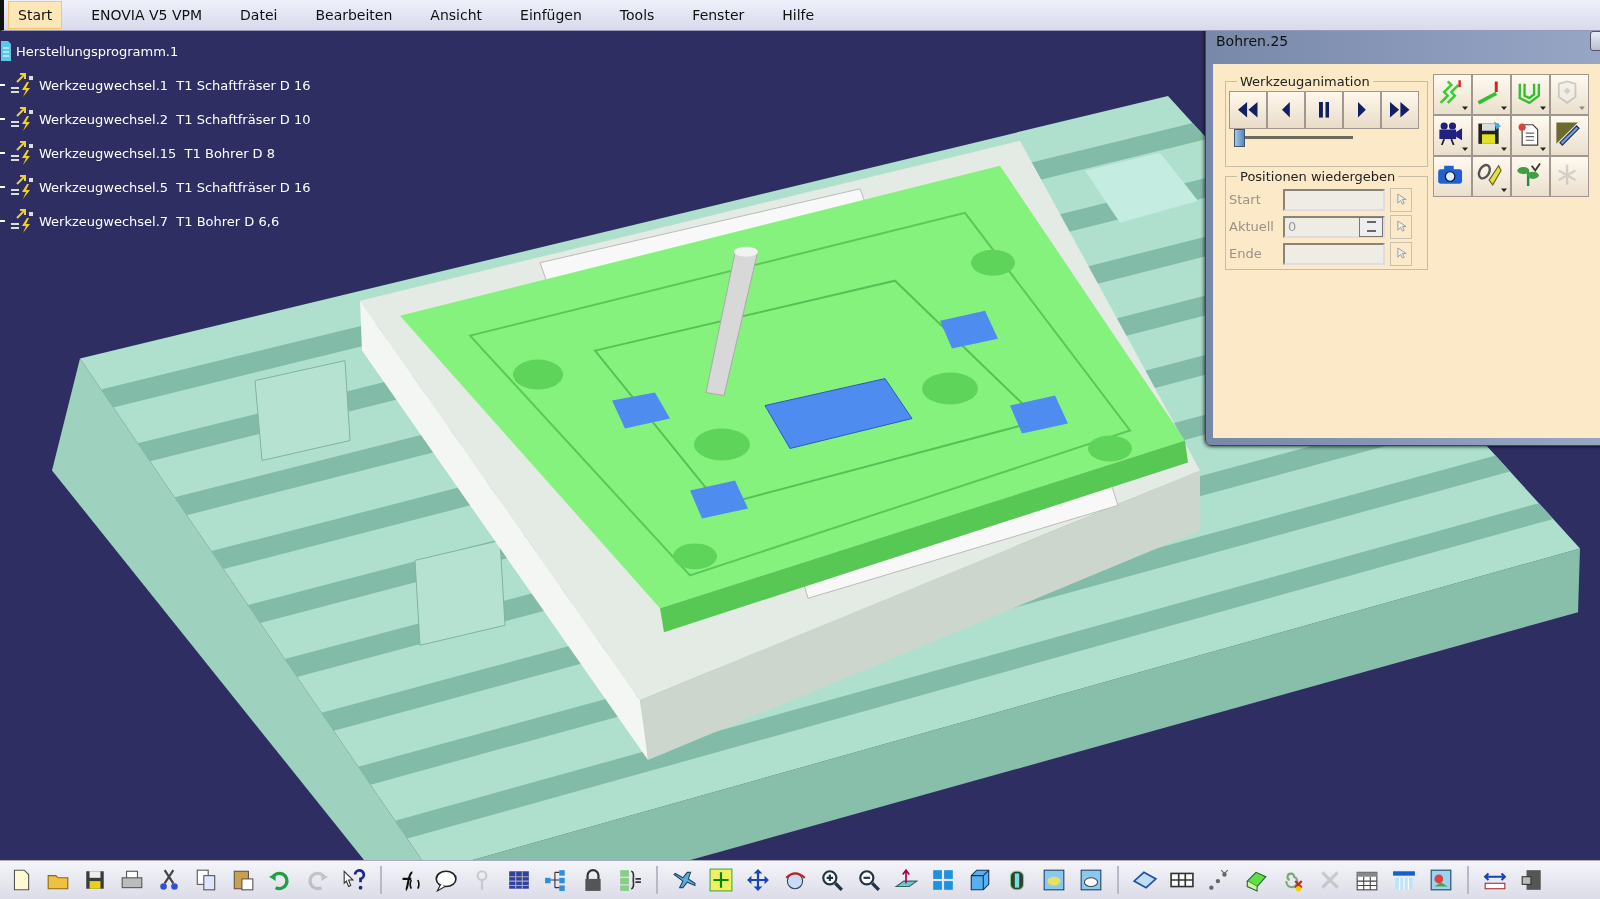  Describe the element at coordinates (159, 221) in the screenshot. I see `tree-item: Werkzeugwechsel.7 T1 Bohrer D 6,6` at that location.